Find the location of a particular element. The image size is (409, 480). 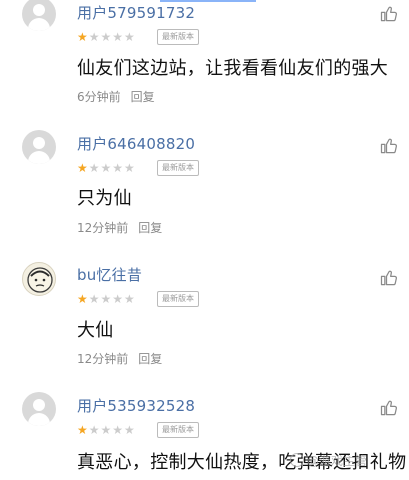

comment-meta: 6分钟前 回复 is located at coordinates (116, 96).